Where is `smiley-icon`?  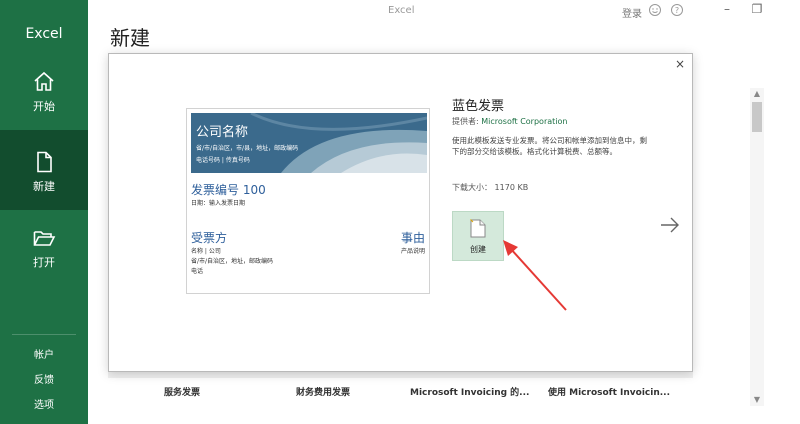 smiley-icon is located at coordinates (655, 10).